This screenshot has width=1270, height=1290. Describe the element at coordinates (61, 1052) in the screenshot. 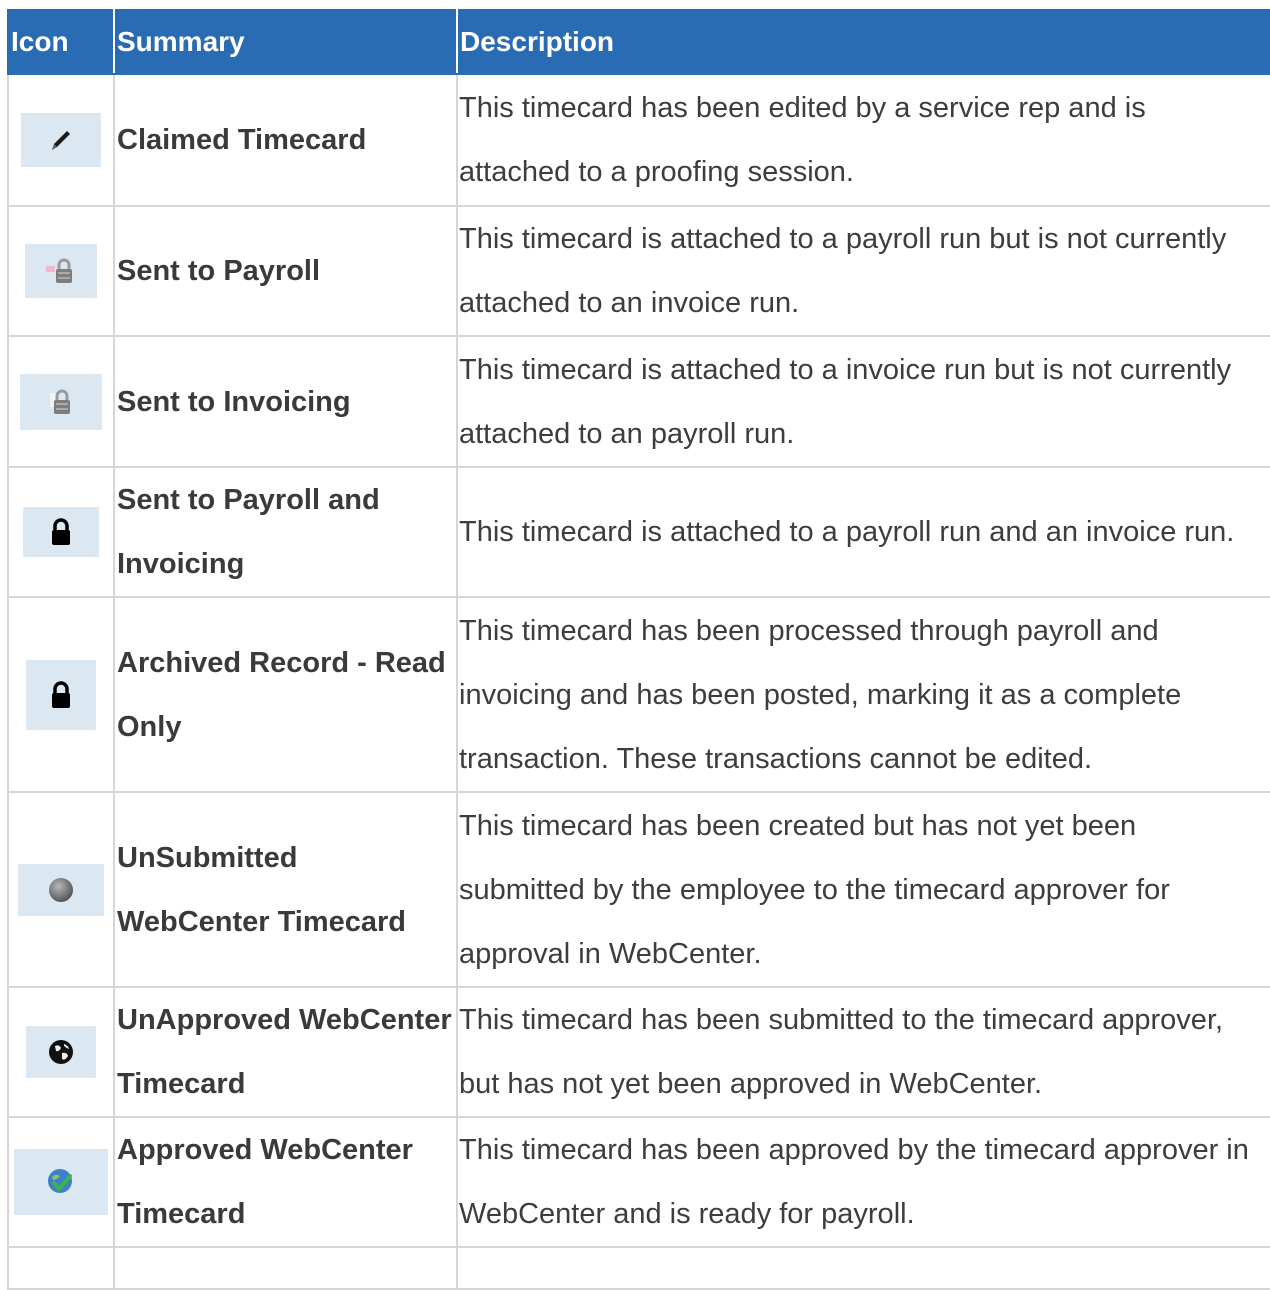

I see `black-globe-icon` at that location.